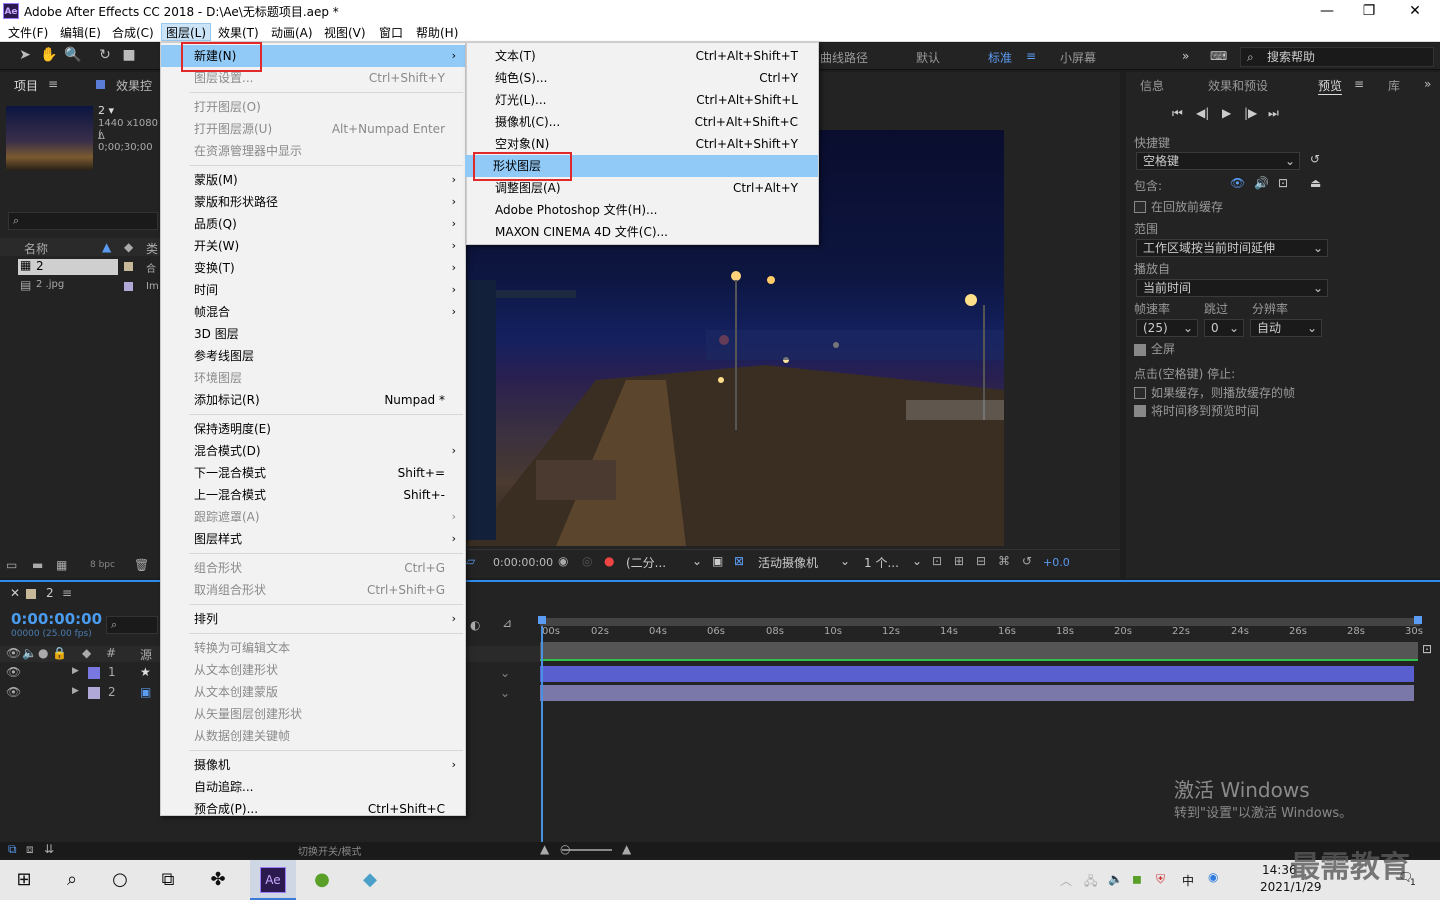  I want to click on hand-tool-icon: ✋, so click(49, 56).